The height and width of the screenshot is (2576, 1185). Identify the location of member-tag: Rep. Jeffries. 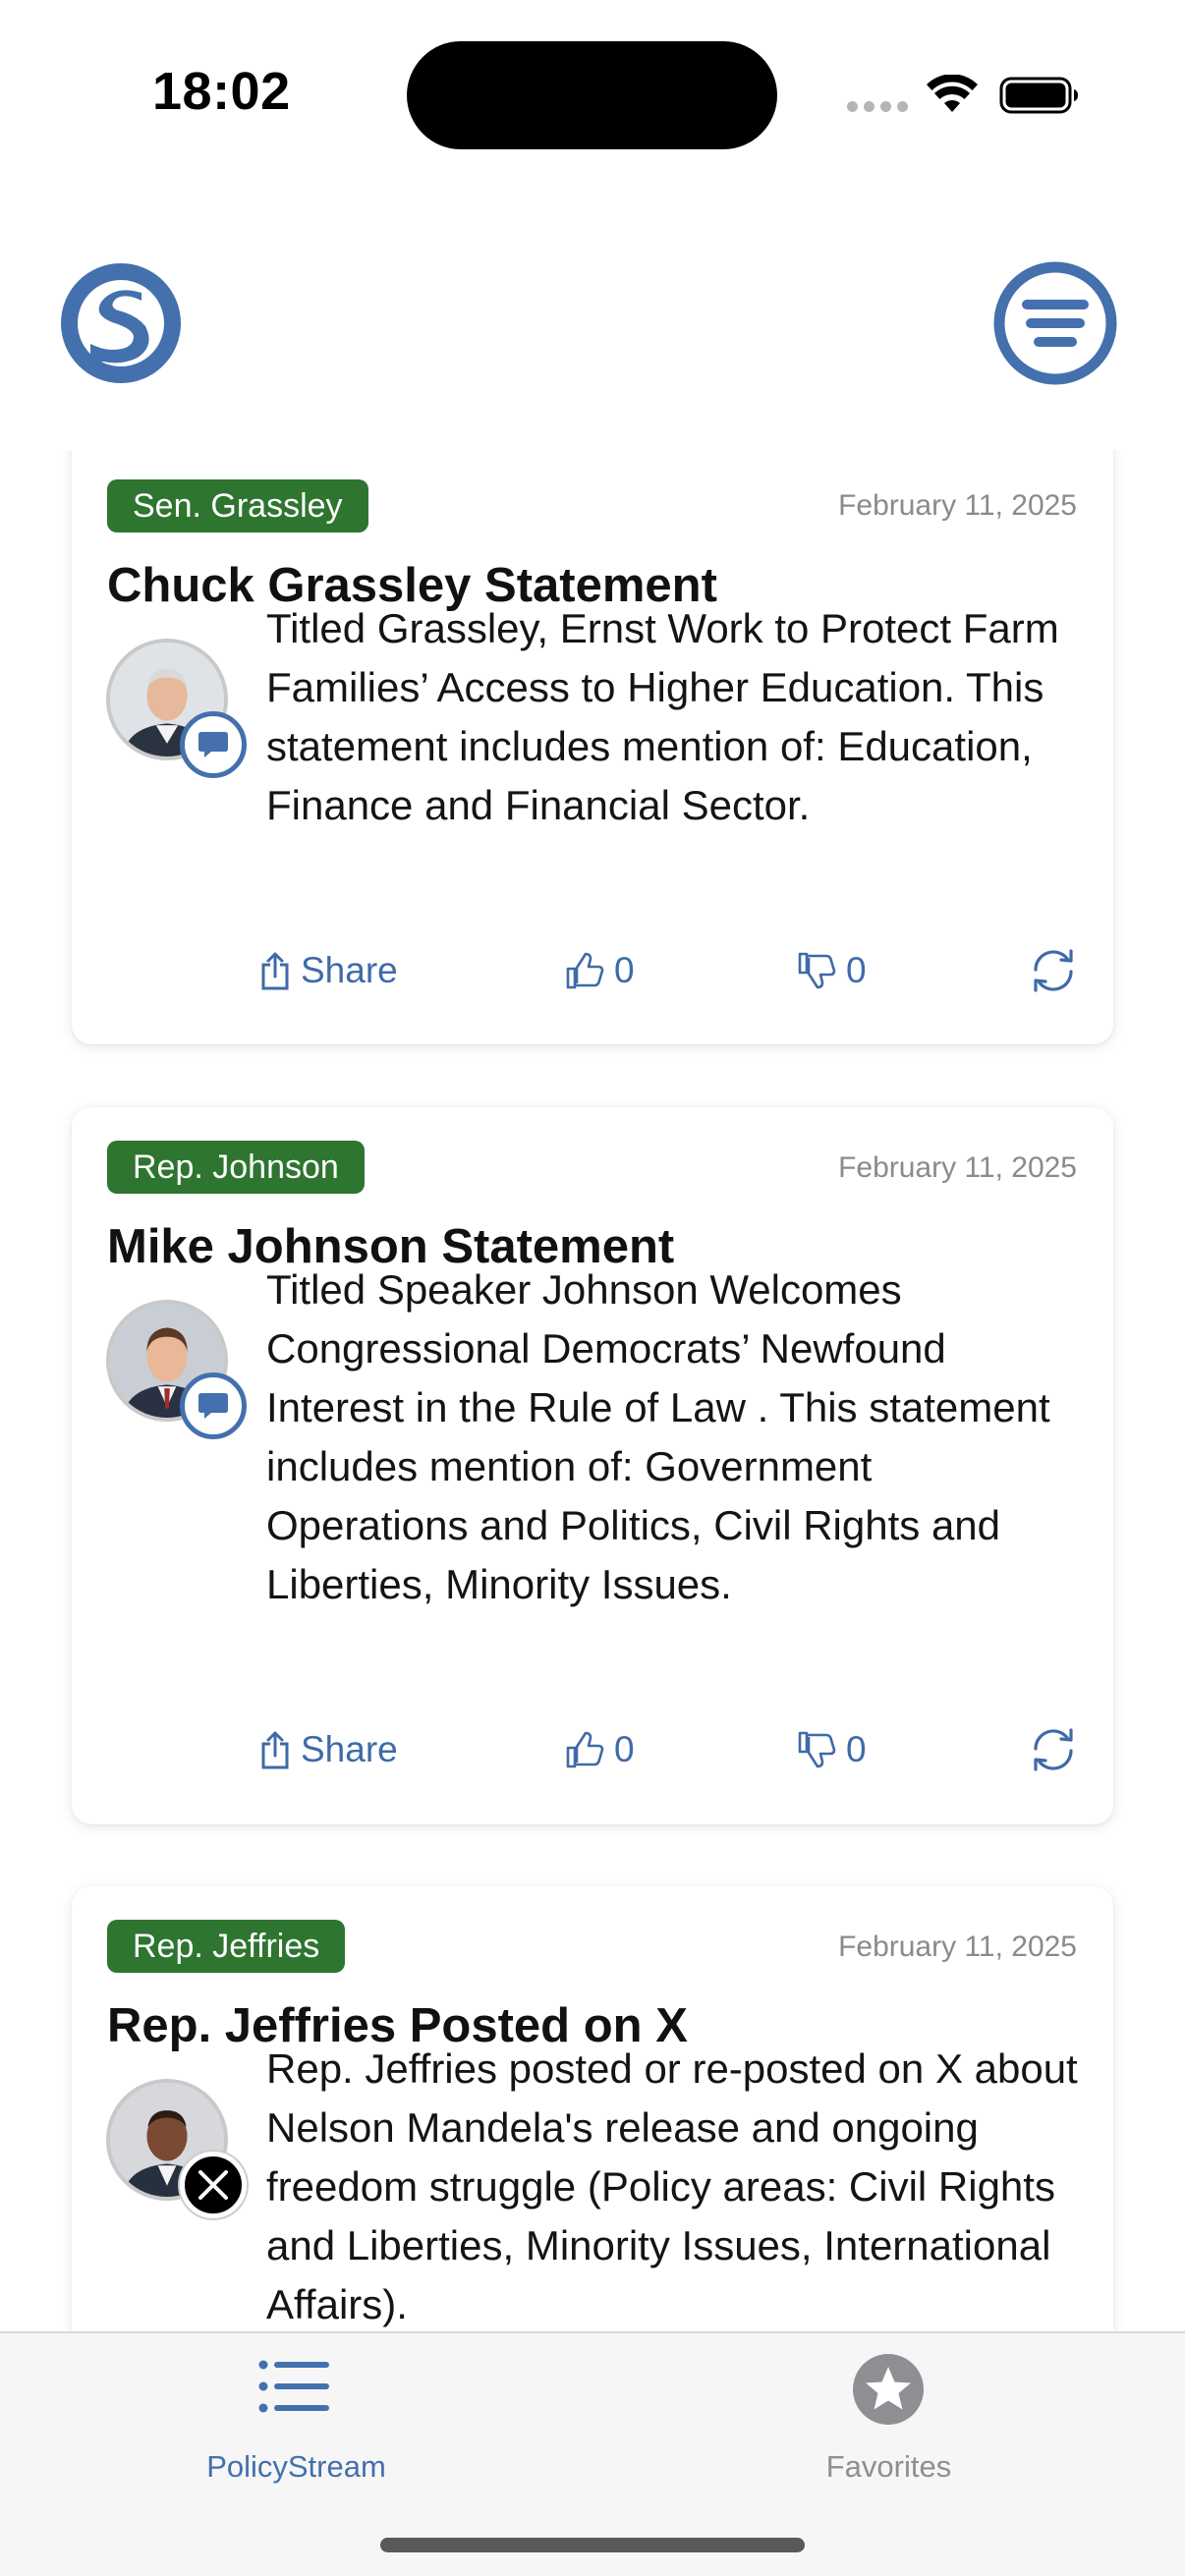
(227, 1946).